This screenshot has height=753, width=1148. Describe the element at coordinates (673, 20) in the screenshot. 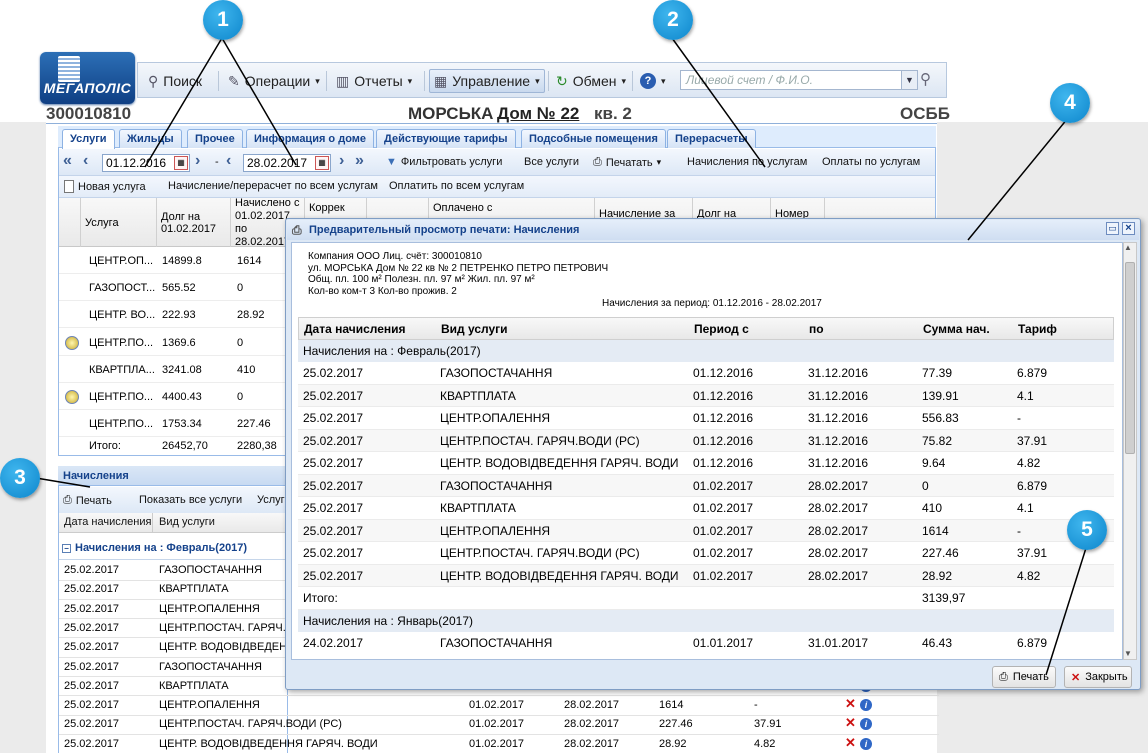

I see `callout-2: 2` at that location.